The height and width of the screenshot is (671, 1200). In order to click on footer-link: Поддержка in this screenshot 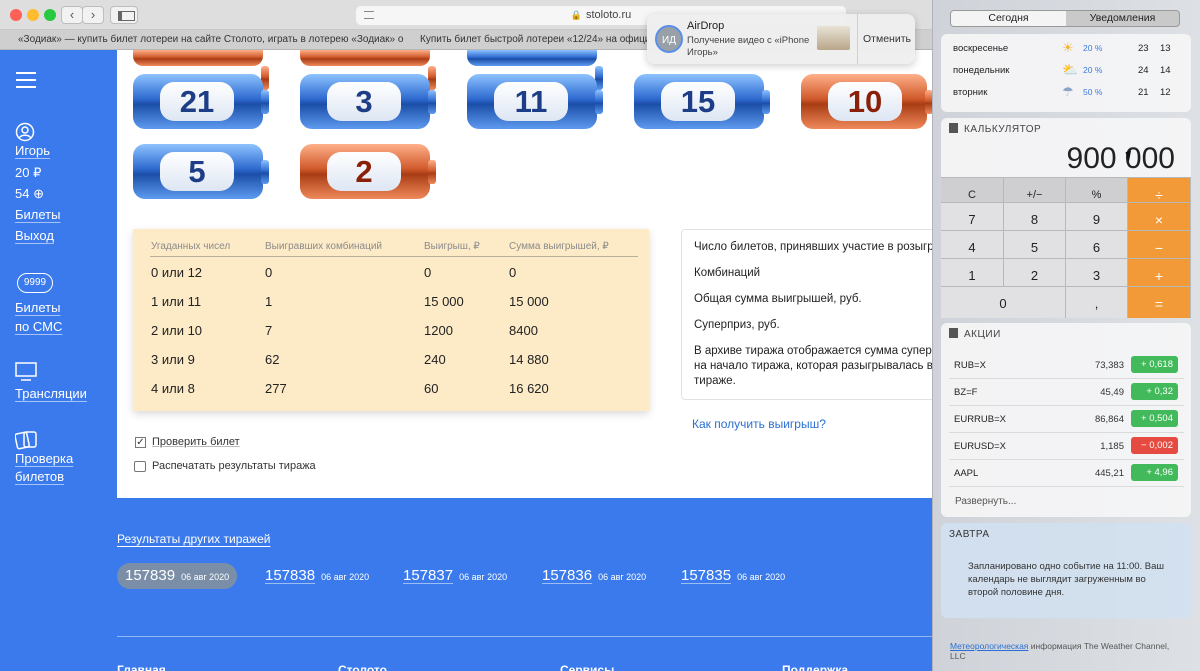, I will do `click(815, 667)`.